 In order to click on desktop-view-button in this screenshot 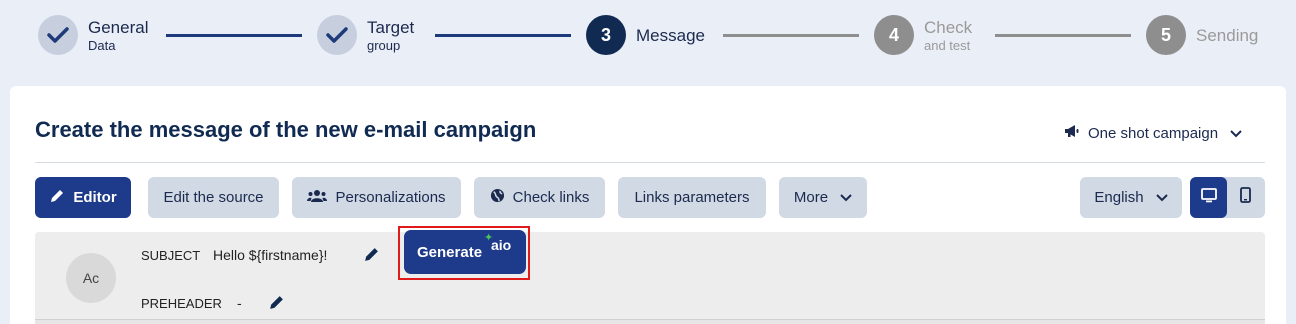, I will do `click(1208, 197)`.